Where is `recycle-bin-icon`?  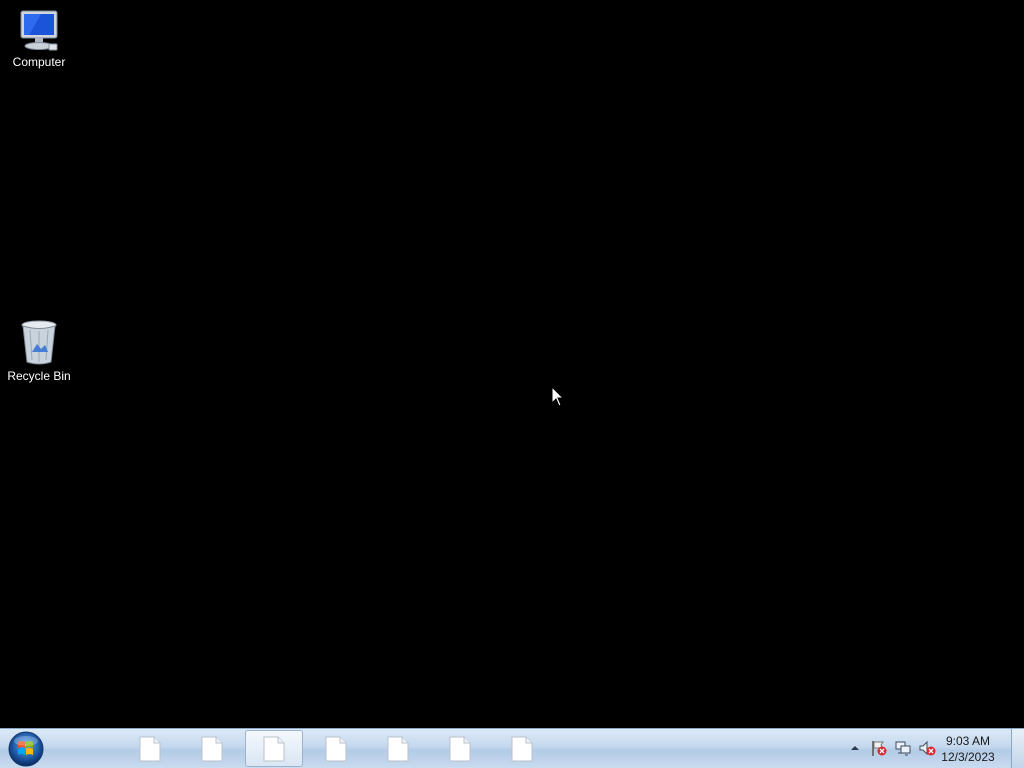 recycle-bin-icon is located at coordinates (39, 342).